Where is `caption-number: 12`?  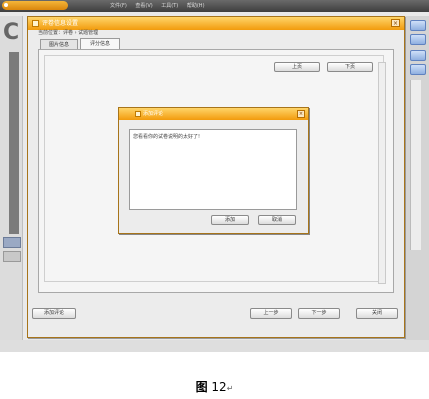 caption-number: 12 is located at coordinates (219, 387).